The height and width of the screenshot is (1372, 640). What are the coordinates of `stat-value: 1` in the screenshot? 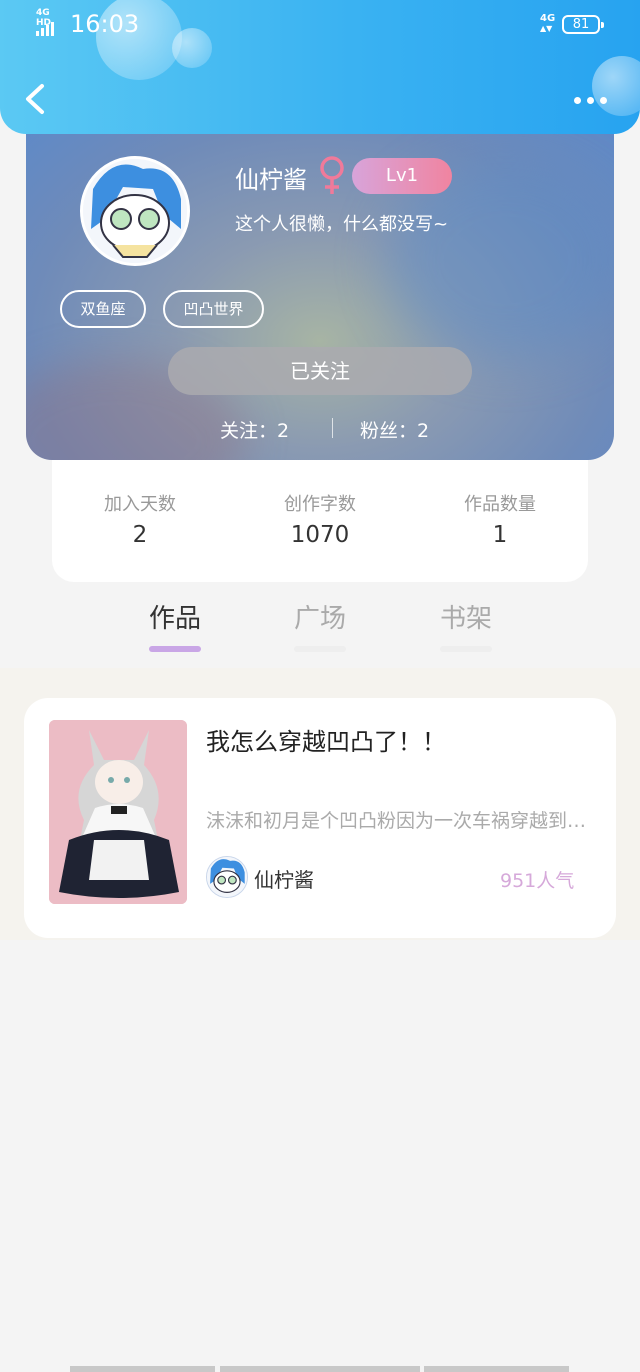 It's located at (500, 535).